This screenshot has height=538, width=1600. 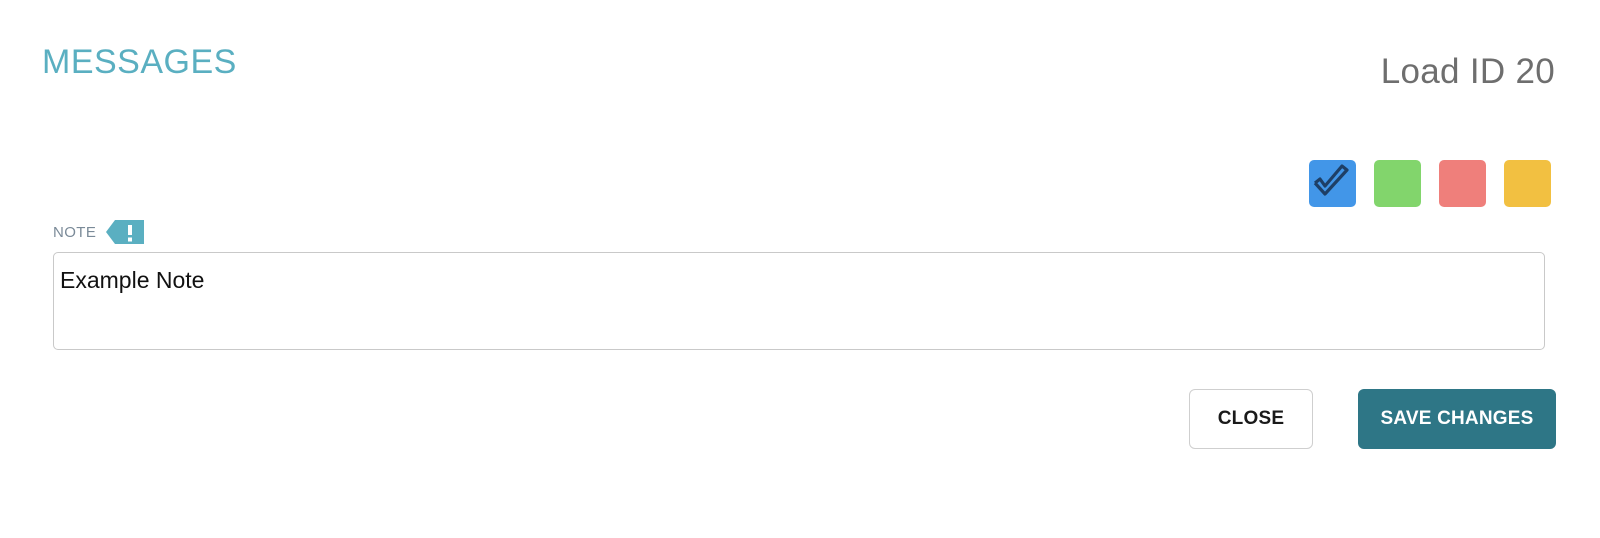 What do you see at coordinates (125, 232) in the screenshot?
I see `exclamation-flag-icon` at bounding box center [125, 232].